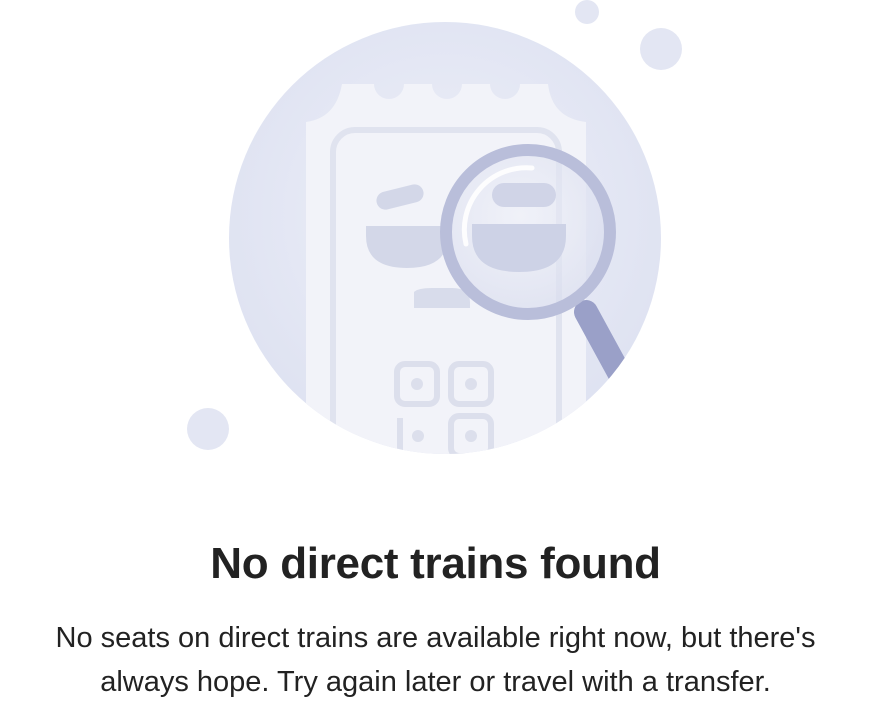  What do you see at coordinates (661, 49) in the screenshot?
I see `decor-dot-medium` at bounding box center [661, 49].